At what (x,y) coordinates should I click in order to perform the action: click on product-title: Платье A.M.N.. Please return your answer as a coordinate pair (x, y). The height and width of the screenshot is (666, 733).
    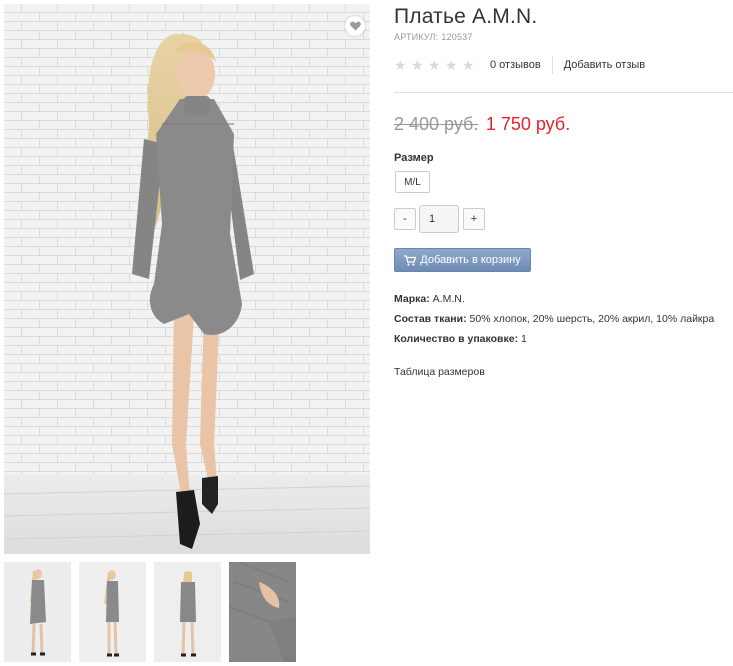
    Looking at the image, I should click on (466, 16).